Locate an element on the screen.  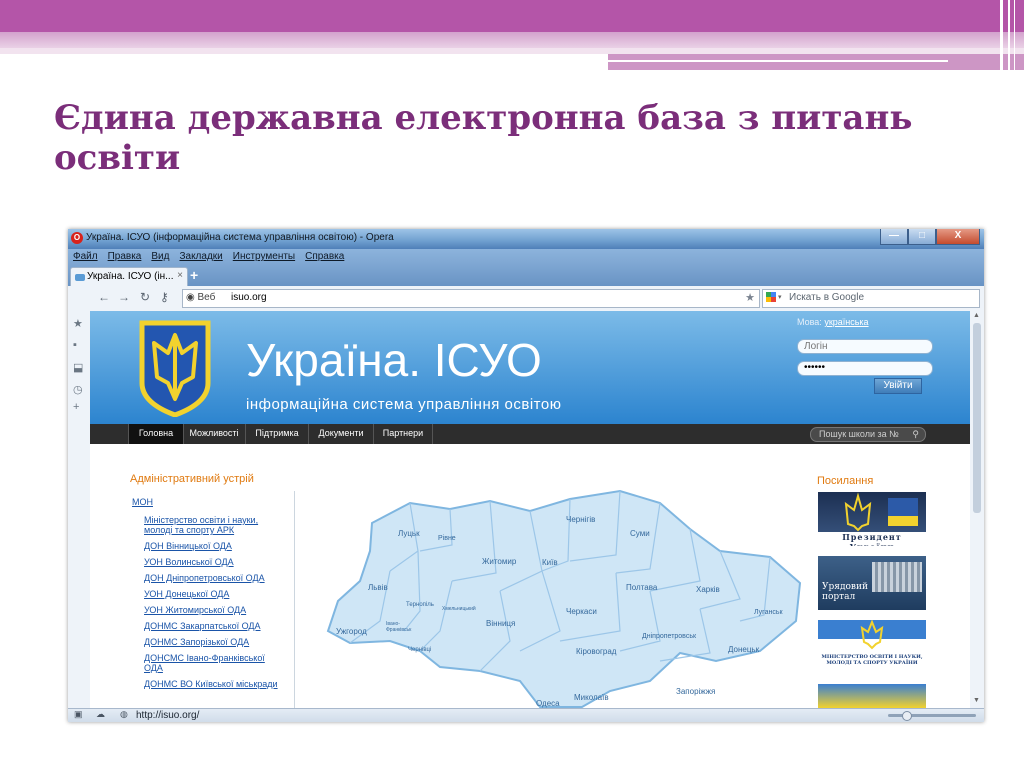
search-field: ▾ Искать в Google is located at coordinates (871, 298).